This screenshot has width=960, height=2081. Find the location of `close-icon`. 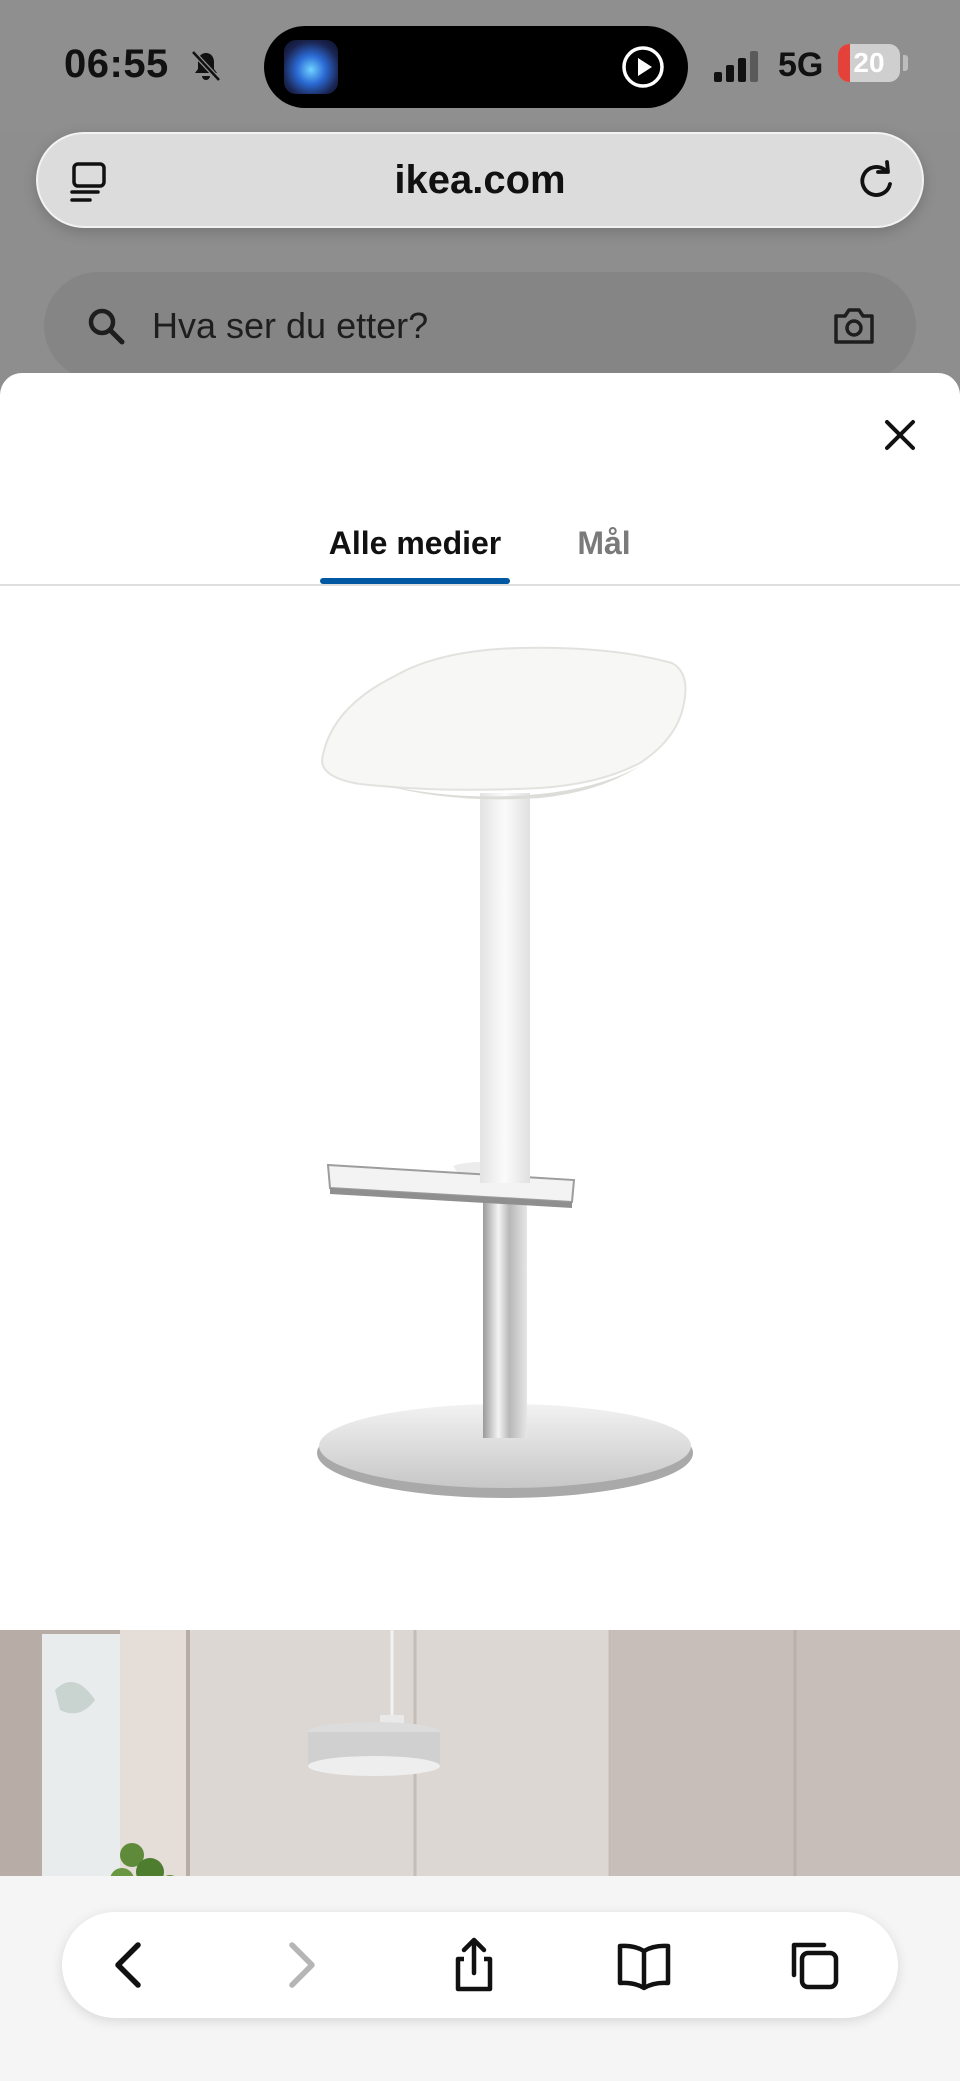

close-icon is located at coordinates (900, 435).